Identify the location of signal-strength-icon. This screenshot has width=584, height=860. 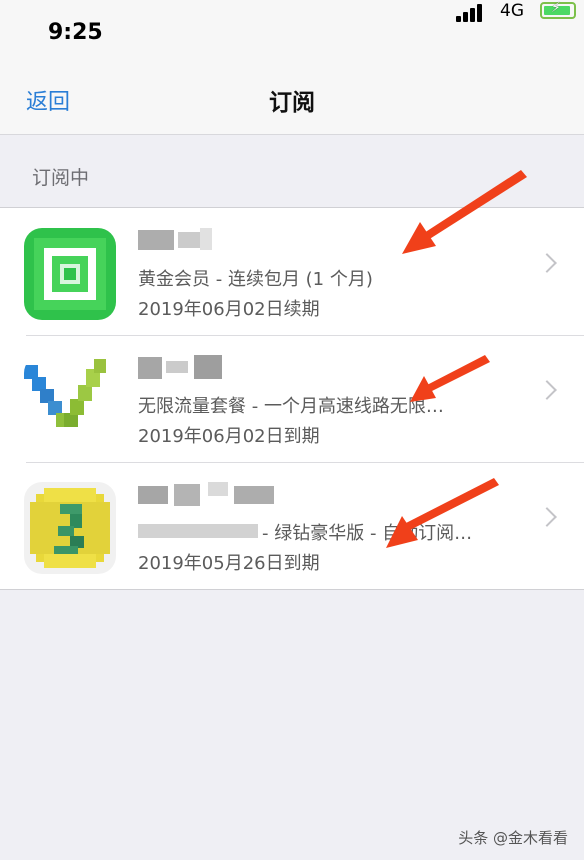
(471, 12).